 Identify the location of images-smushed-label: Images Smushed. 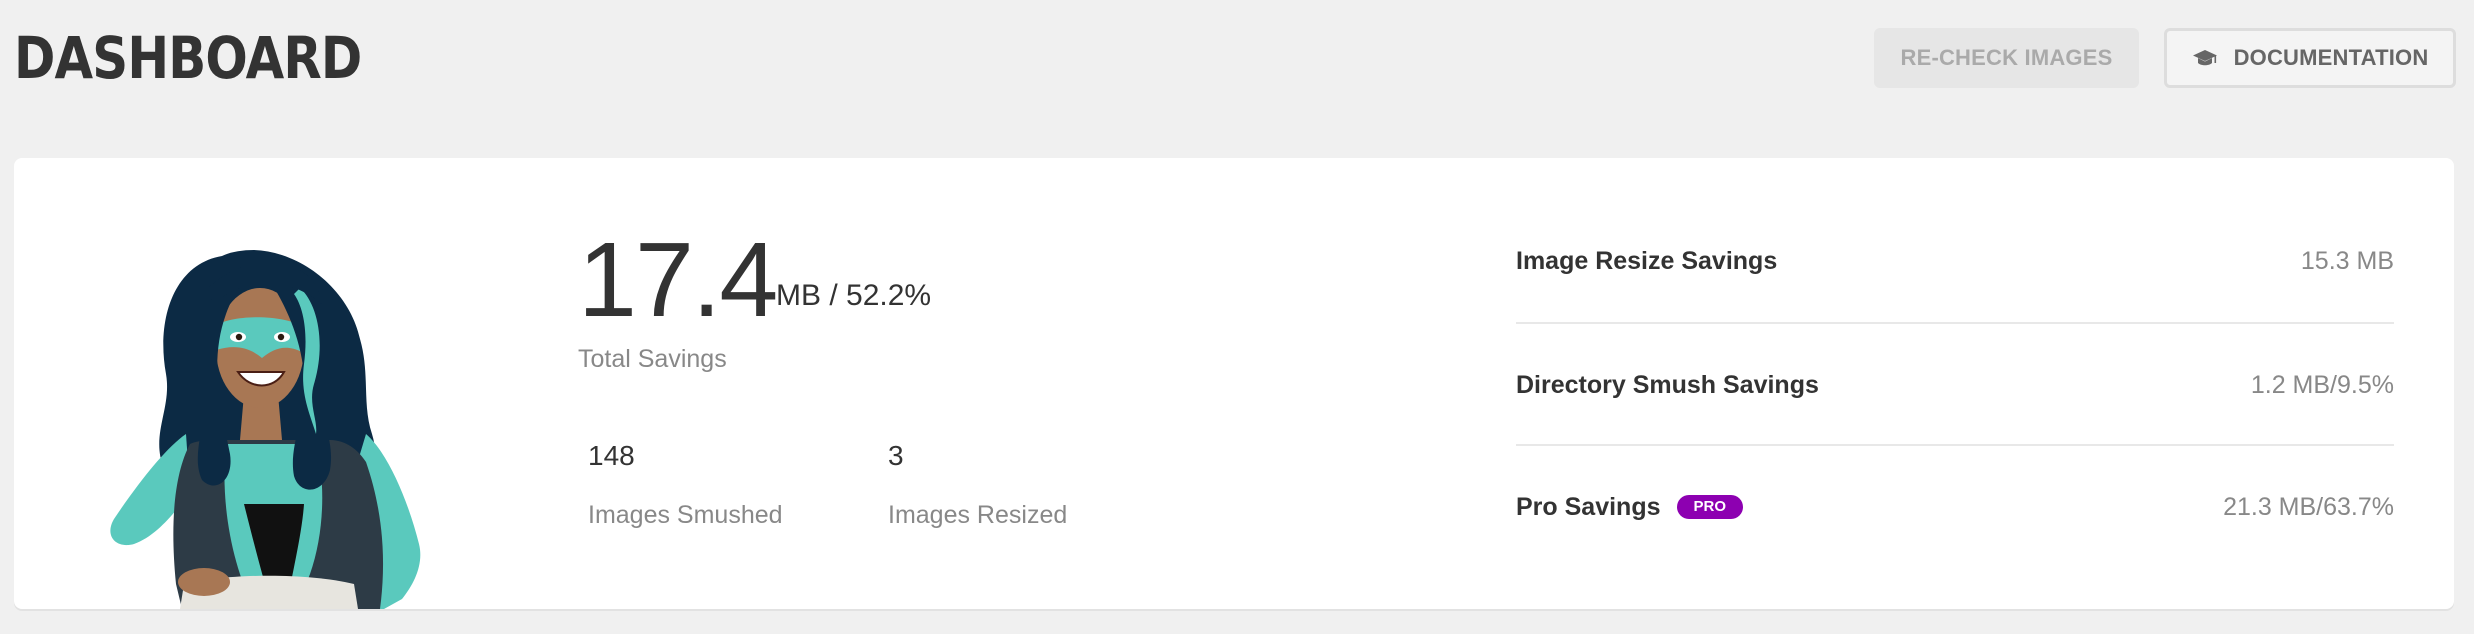
(685, 515).